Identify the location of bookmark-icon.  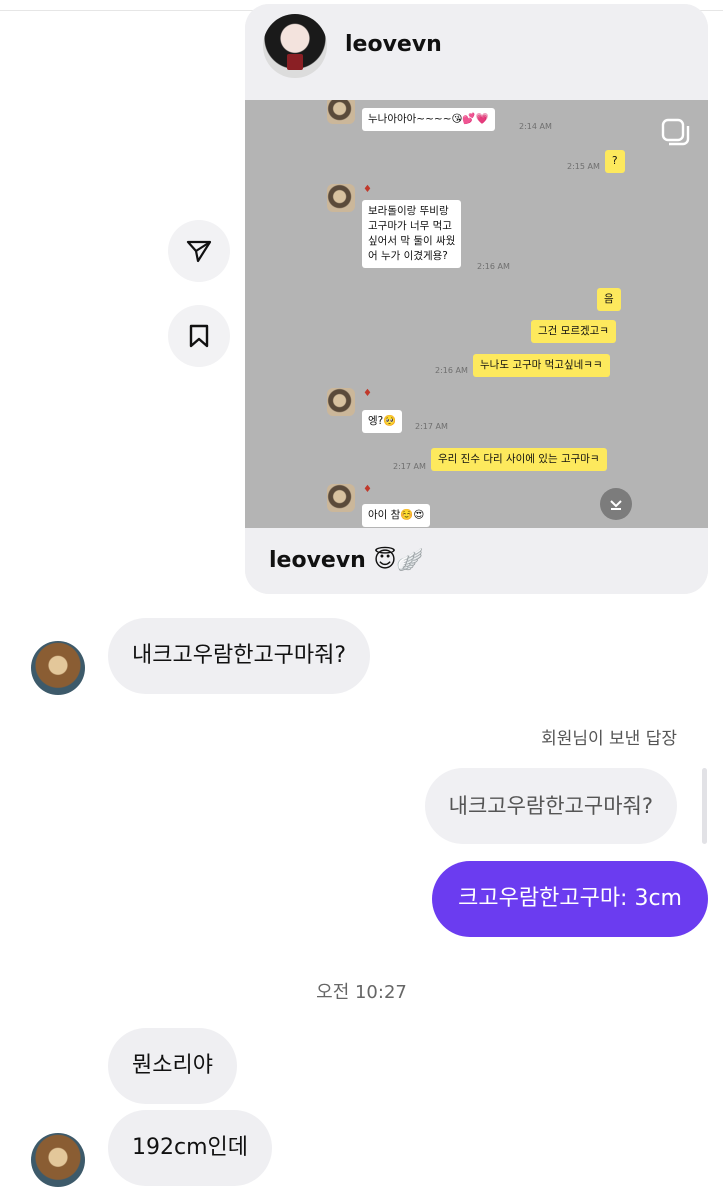
(199, 336).